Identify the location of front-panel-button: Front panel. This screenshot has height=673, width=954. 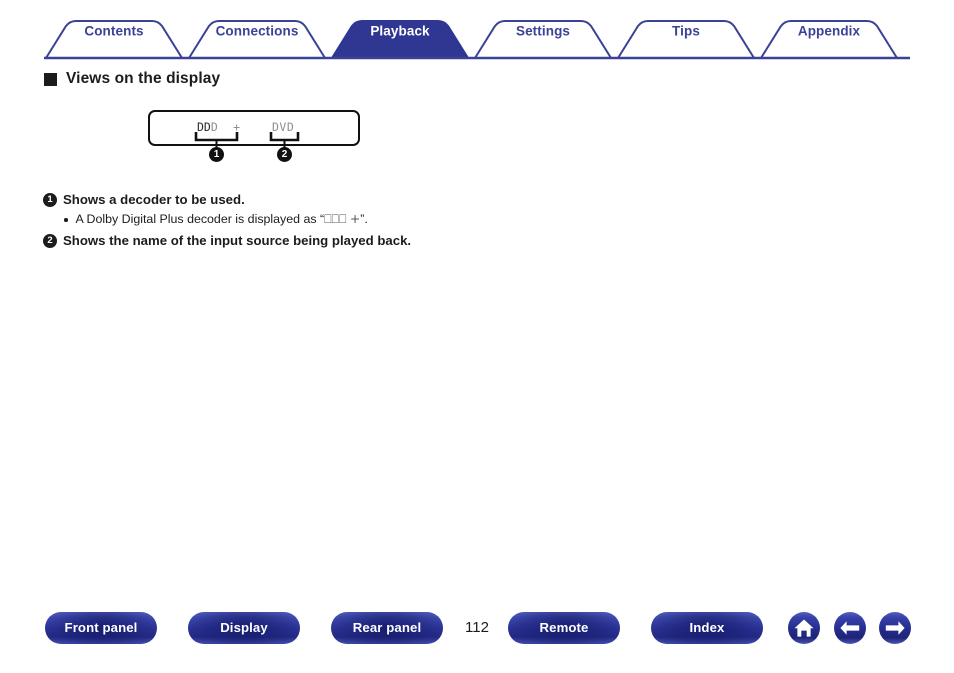
(101, 628).